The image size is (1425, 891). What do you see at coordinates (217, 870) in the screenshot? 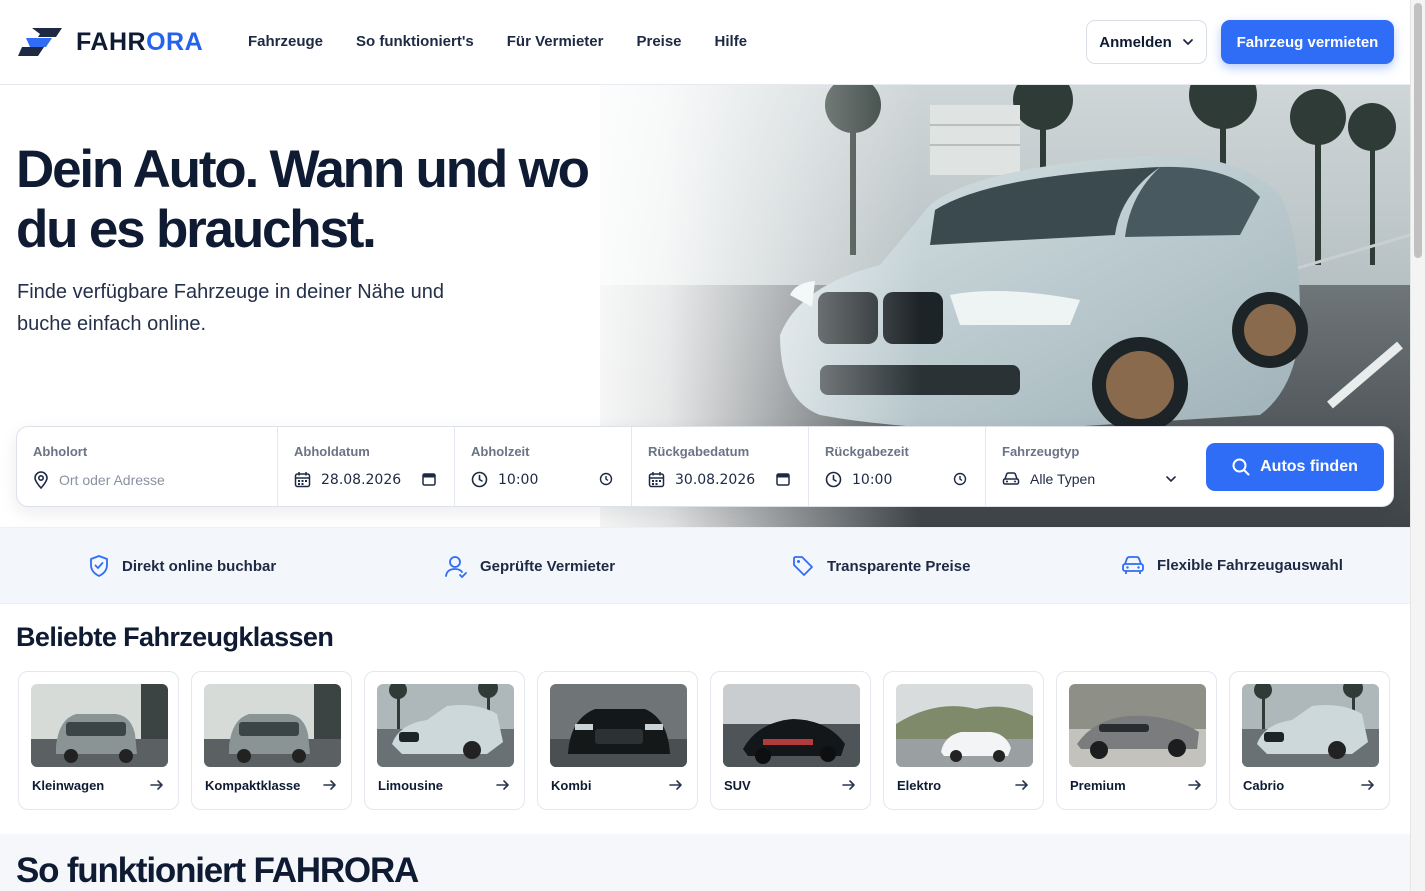
I see `how-it-works-title: So funktioniert FAHRORA` at bounding box center [217, 870].